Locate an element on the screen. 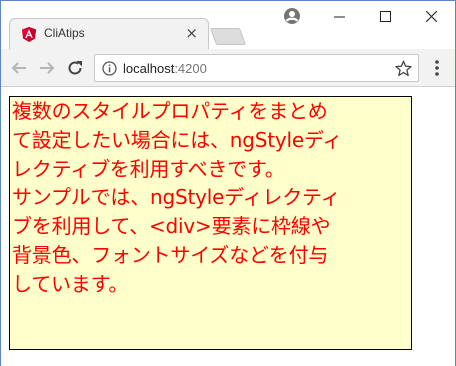 This screenshot has height=366, width=456. back-arrow-icon is located at coordinates (18, 68).